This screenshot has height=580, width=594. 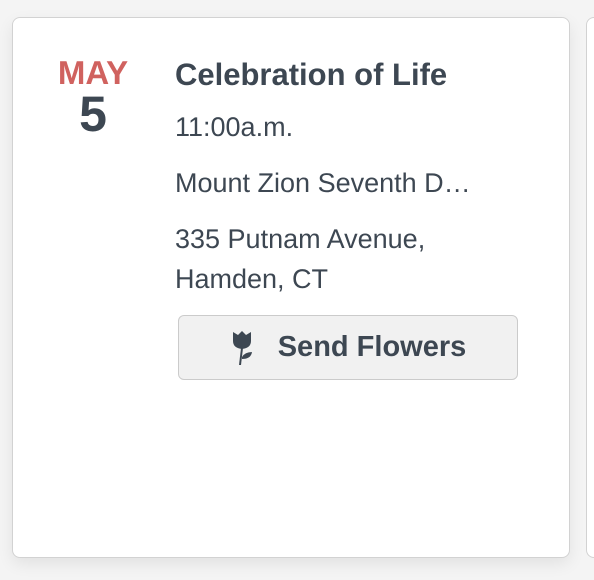 What do you see at coordinates (234, 127) in the screenshot?
I see `event-time: 11:00a.m.` at bounding box center [234, 127].